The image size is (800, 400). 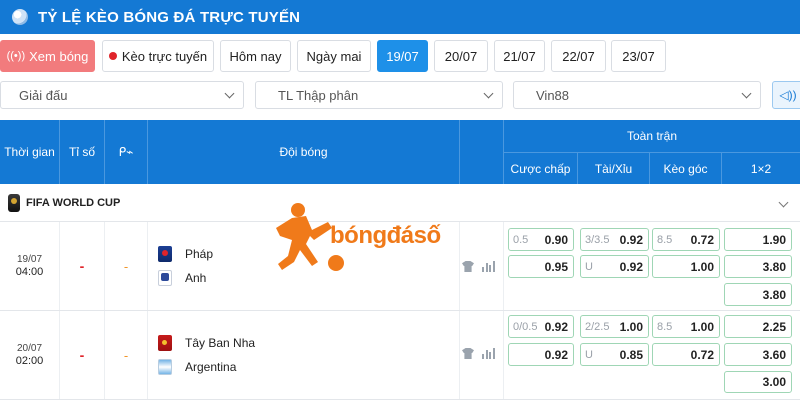 I want to click on tab-label: 20/07, so click(x=461, y=56).